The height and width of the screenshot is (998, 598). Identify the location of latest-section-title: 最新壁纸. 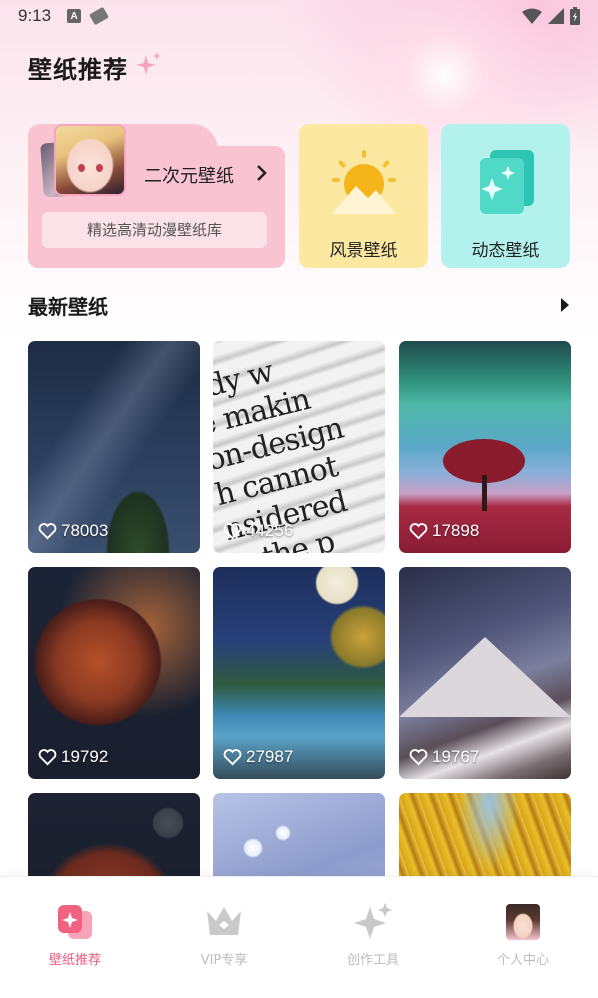
(68, 306).